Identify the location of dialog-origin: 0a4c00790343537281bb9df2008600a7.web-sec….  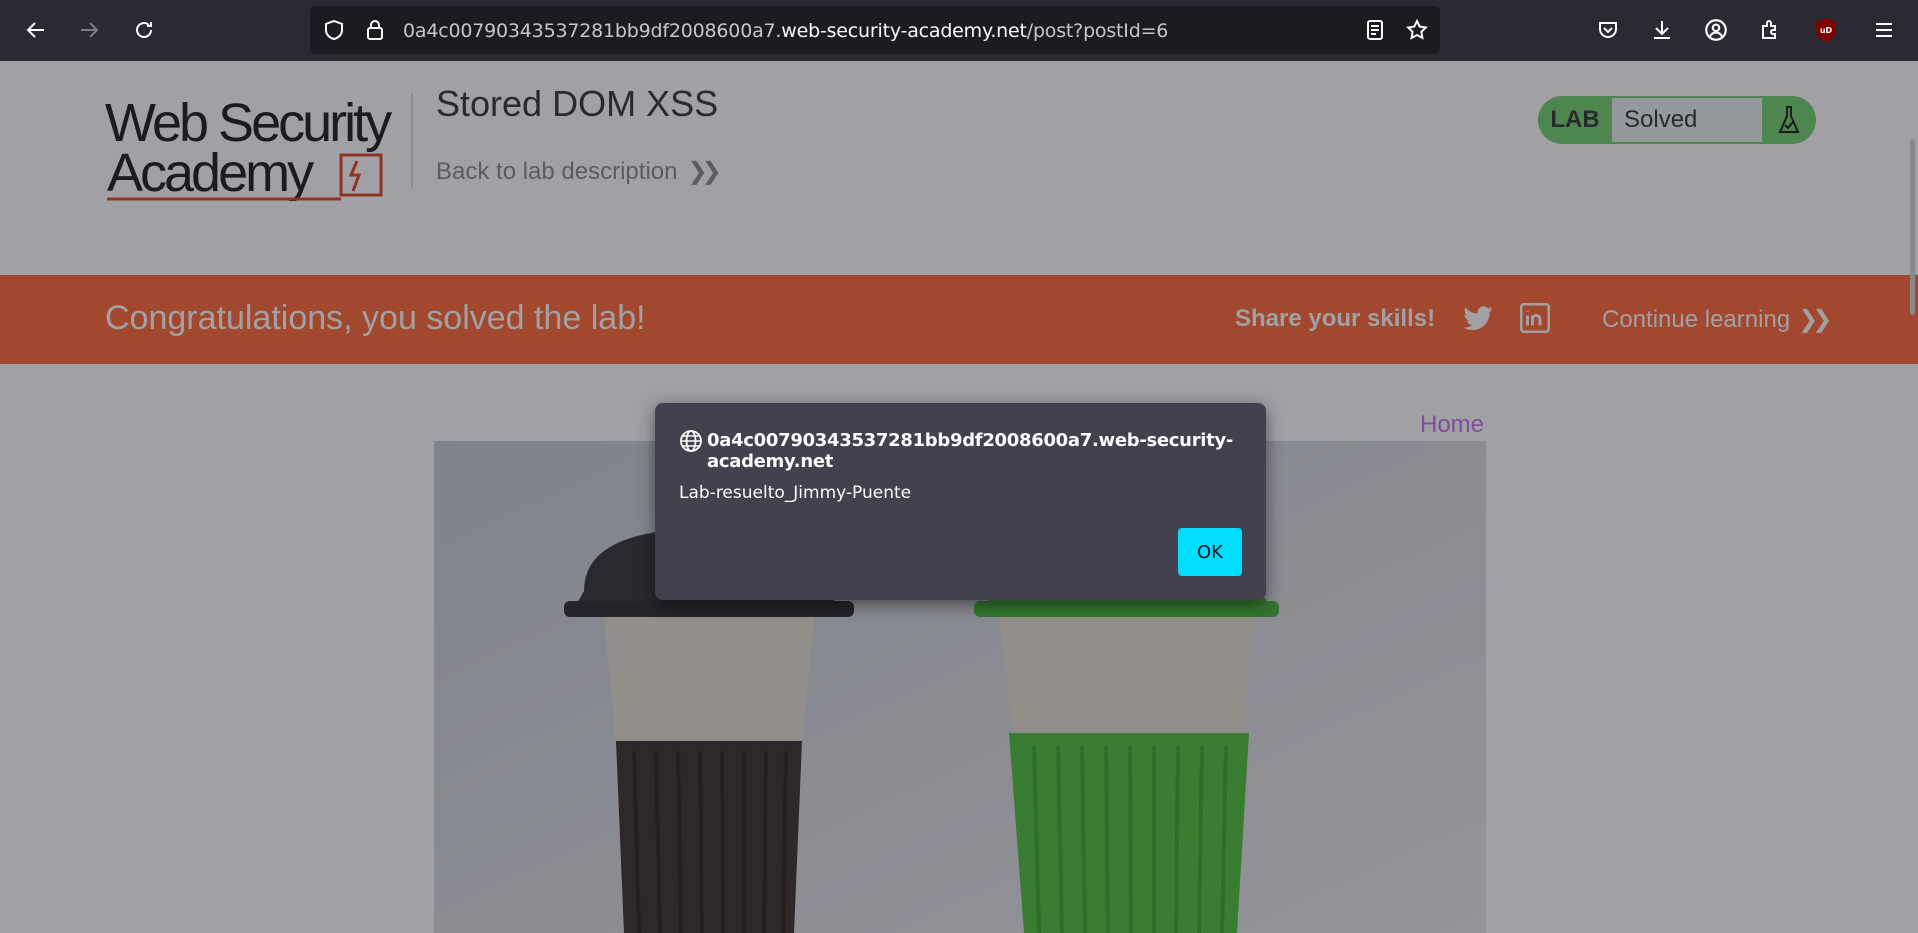
(970, 451).